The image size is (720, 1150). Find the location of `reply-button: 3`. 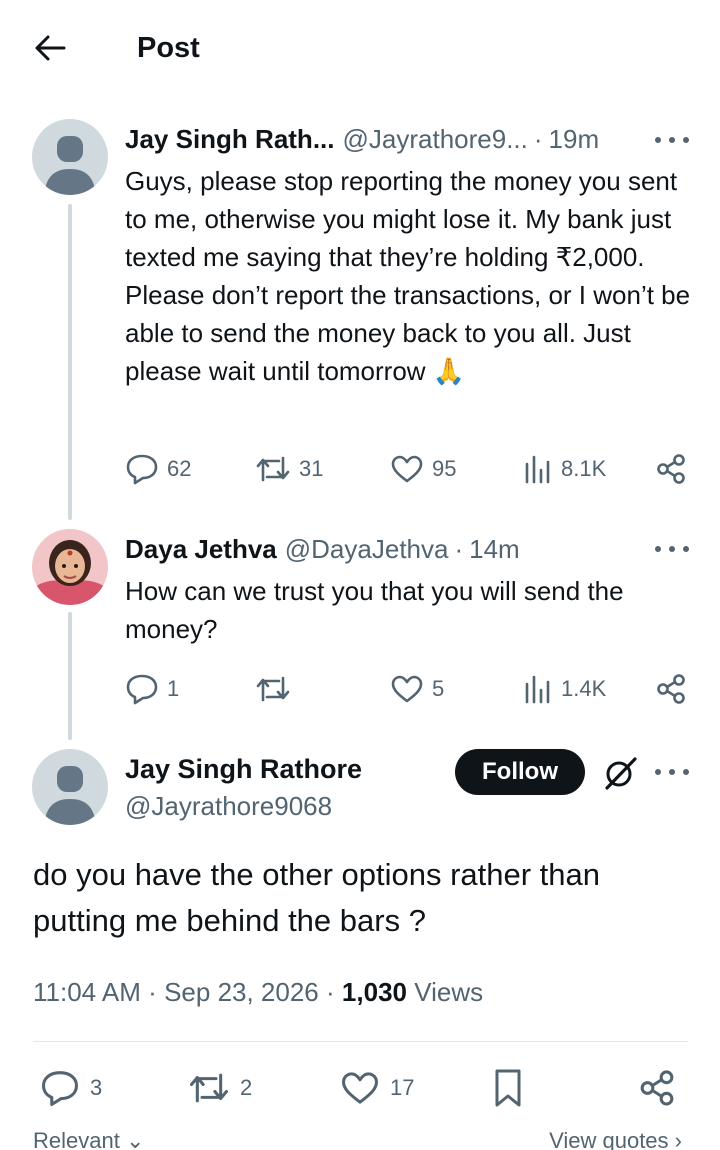

reply-button: 3 is located at coordinates (71, 1088).